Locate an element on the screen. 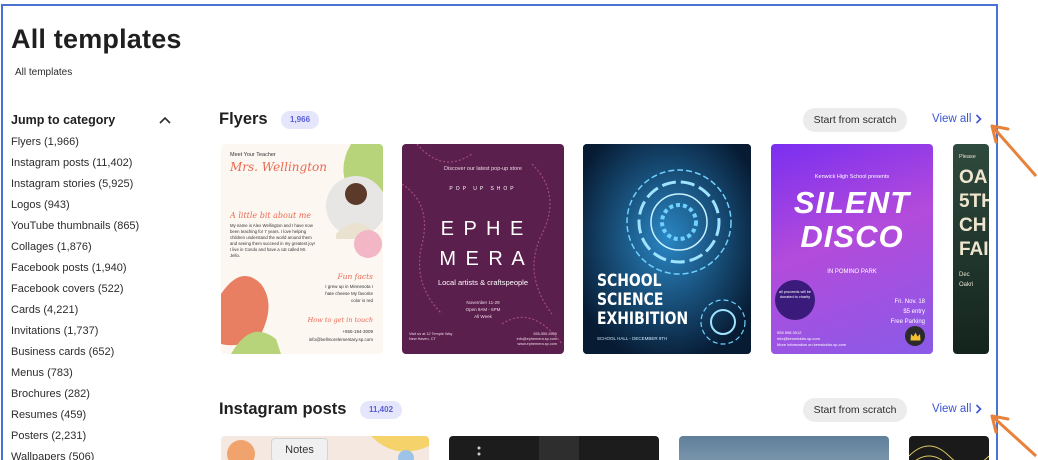 The width and height of the screenshot is (1038, 460). sidebar-header: Jump to category is located at coordinates (96, 120).